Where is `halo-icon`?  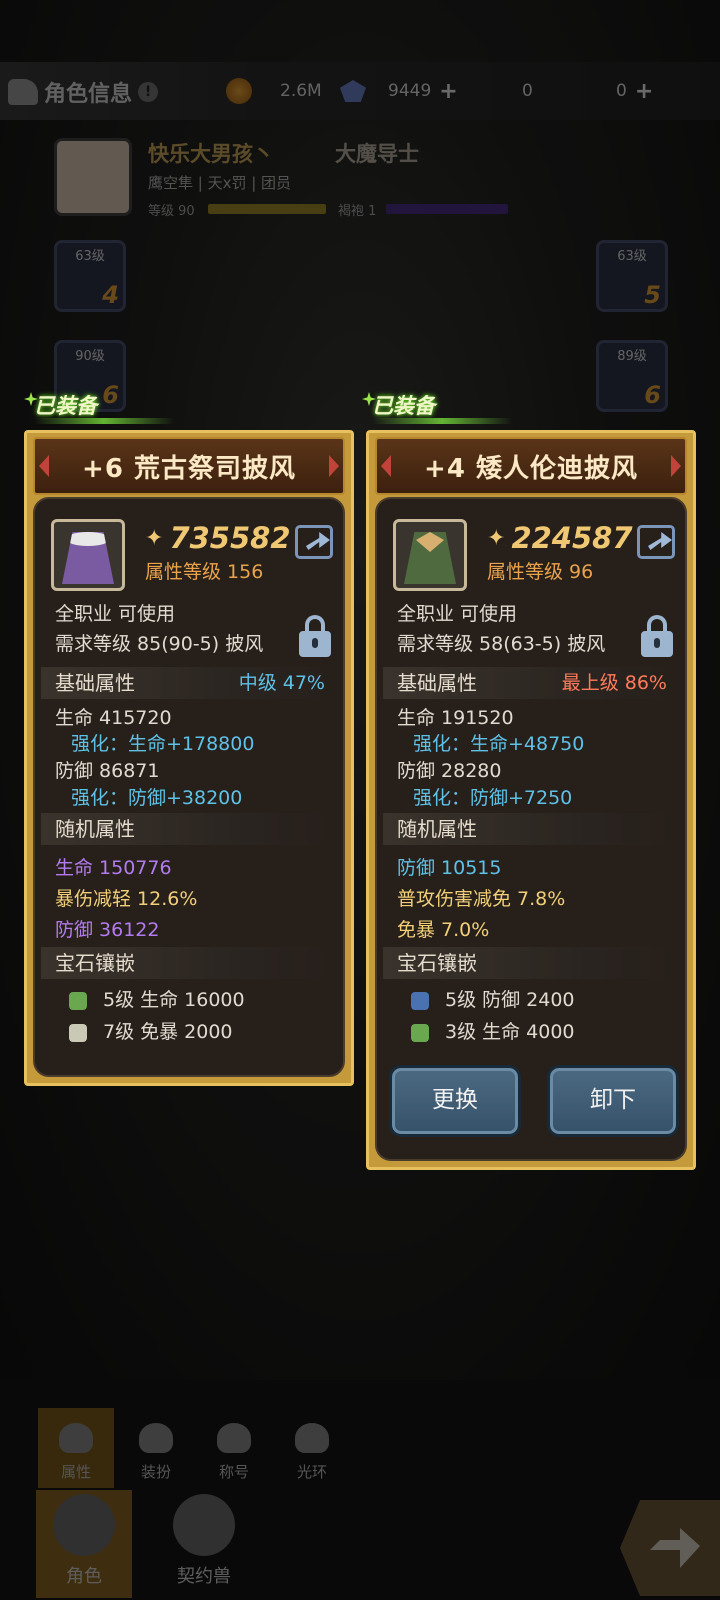
halo-icon is located at coordinates (312, 1438).